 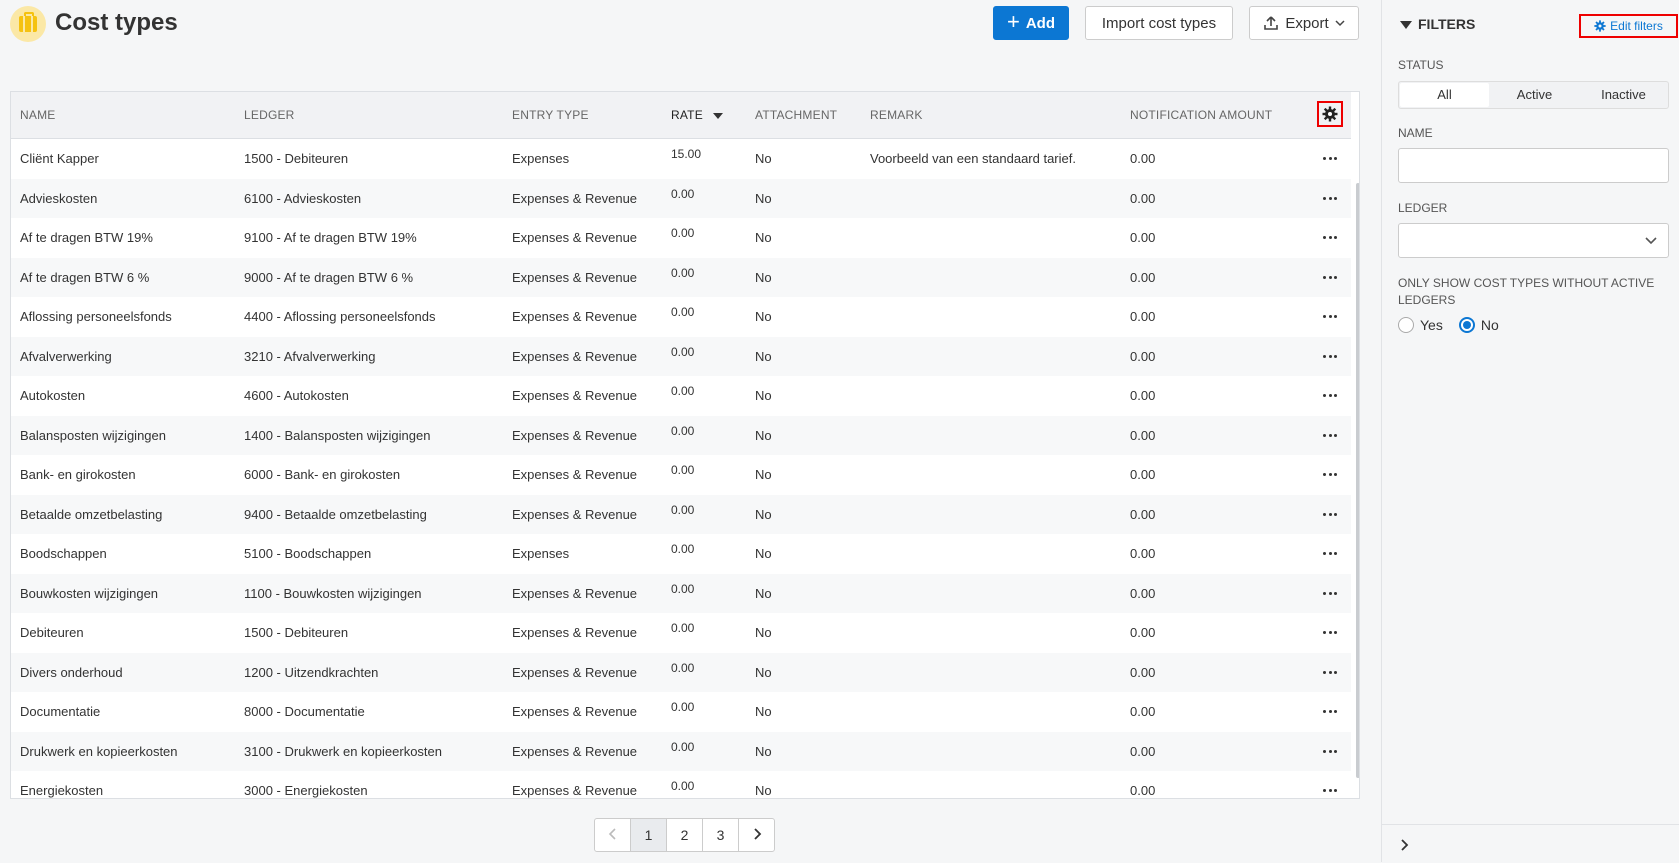 I want to click on status-option-inactive: Inactive, so click(x=1623, y=95).